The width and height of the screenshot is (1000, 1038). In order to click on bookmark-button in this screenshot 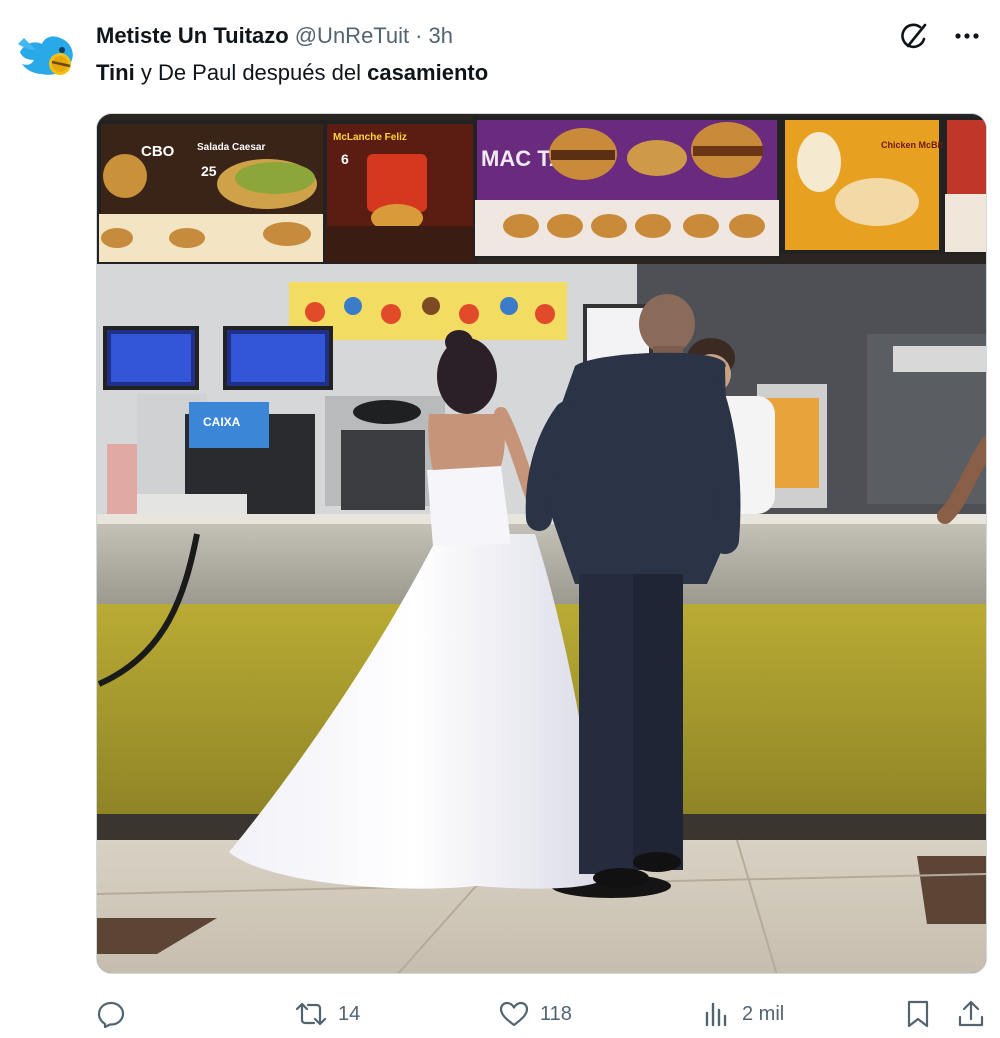, I will do `click(918, 1014)`.